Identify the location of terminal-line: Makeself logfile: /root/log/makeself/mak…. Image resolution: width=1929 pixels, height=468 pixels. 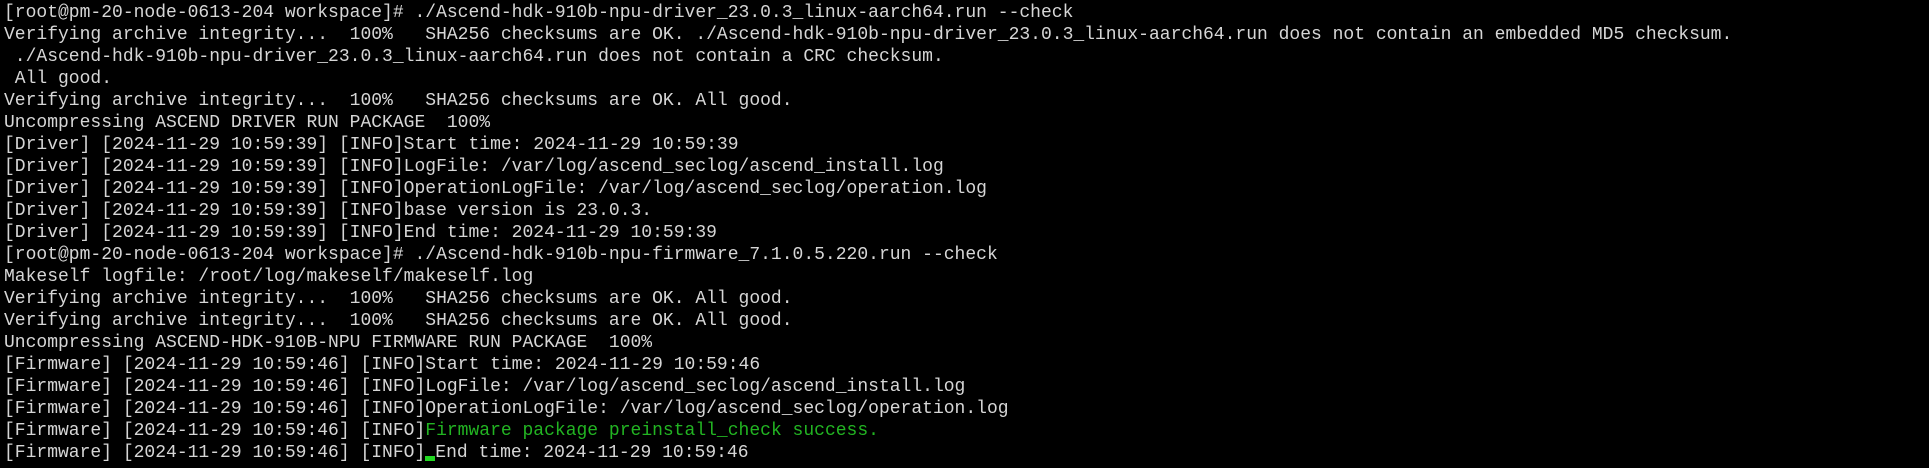
(269, 277).